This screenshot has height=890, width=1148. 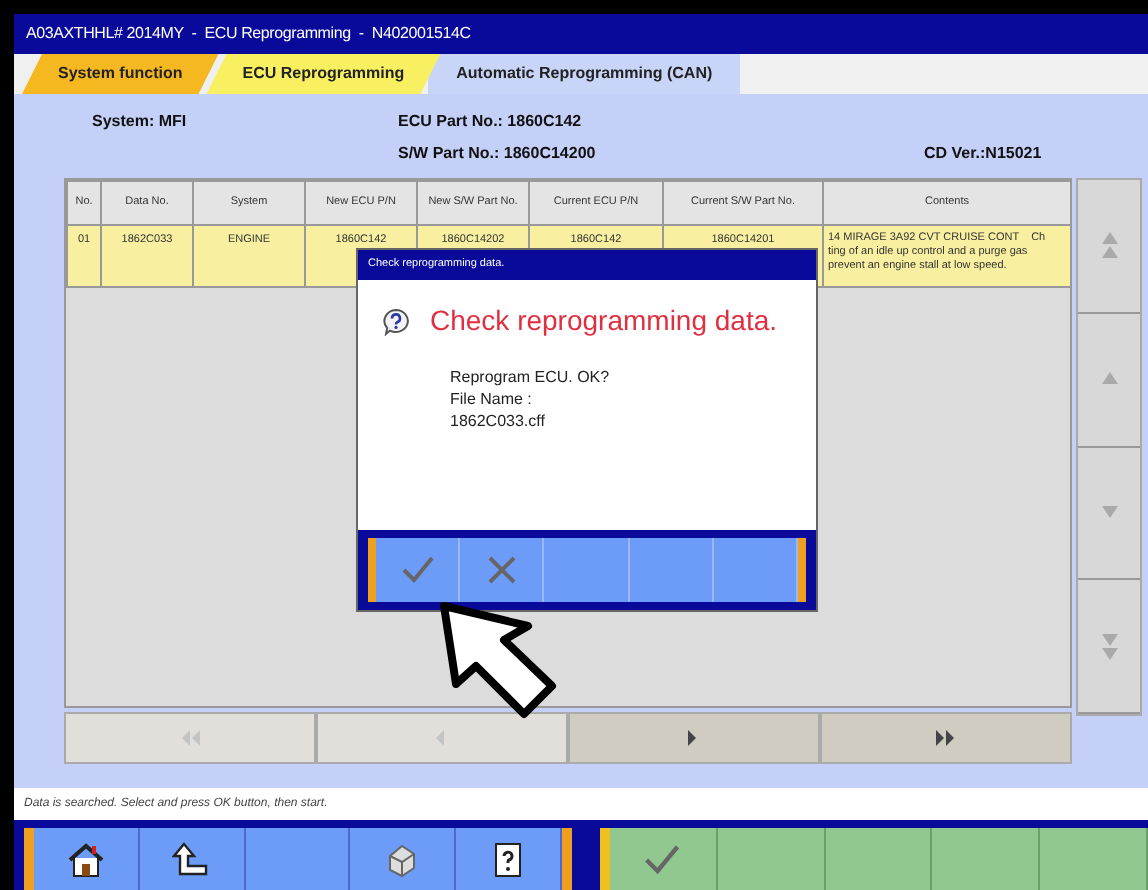 What do you see at coordinates (191, 859) in the screenshot?
I see `return-arrow-icon` at bounding box center [191, 859].